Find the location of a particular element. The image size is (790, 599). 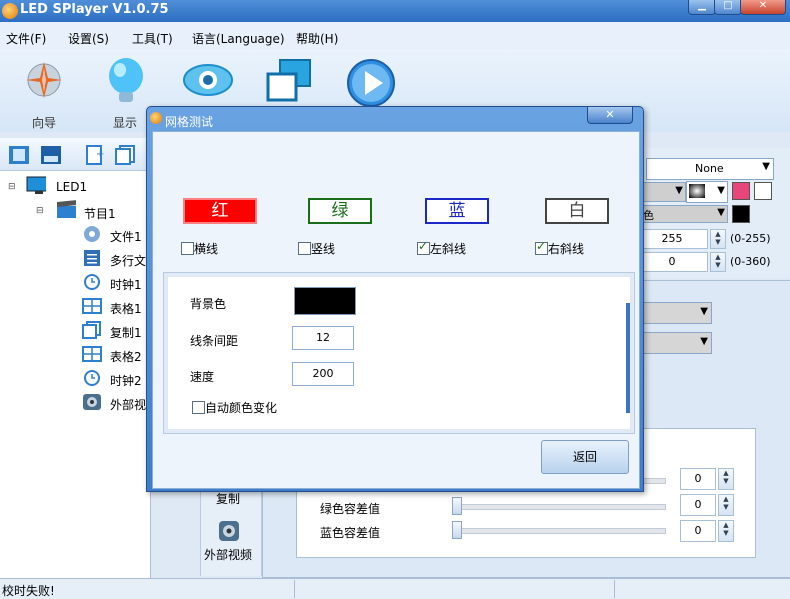

layout-icon is located at coordinates (51, 155).